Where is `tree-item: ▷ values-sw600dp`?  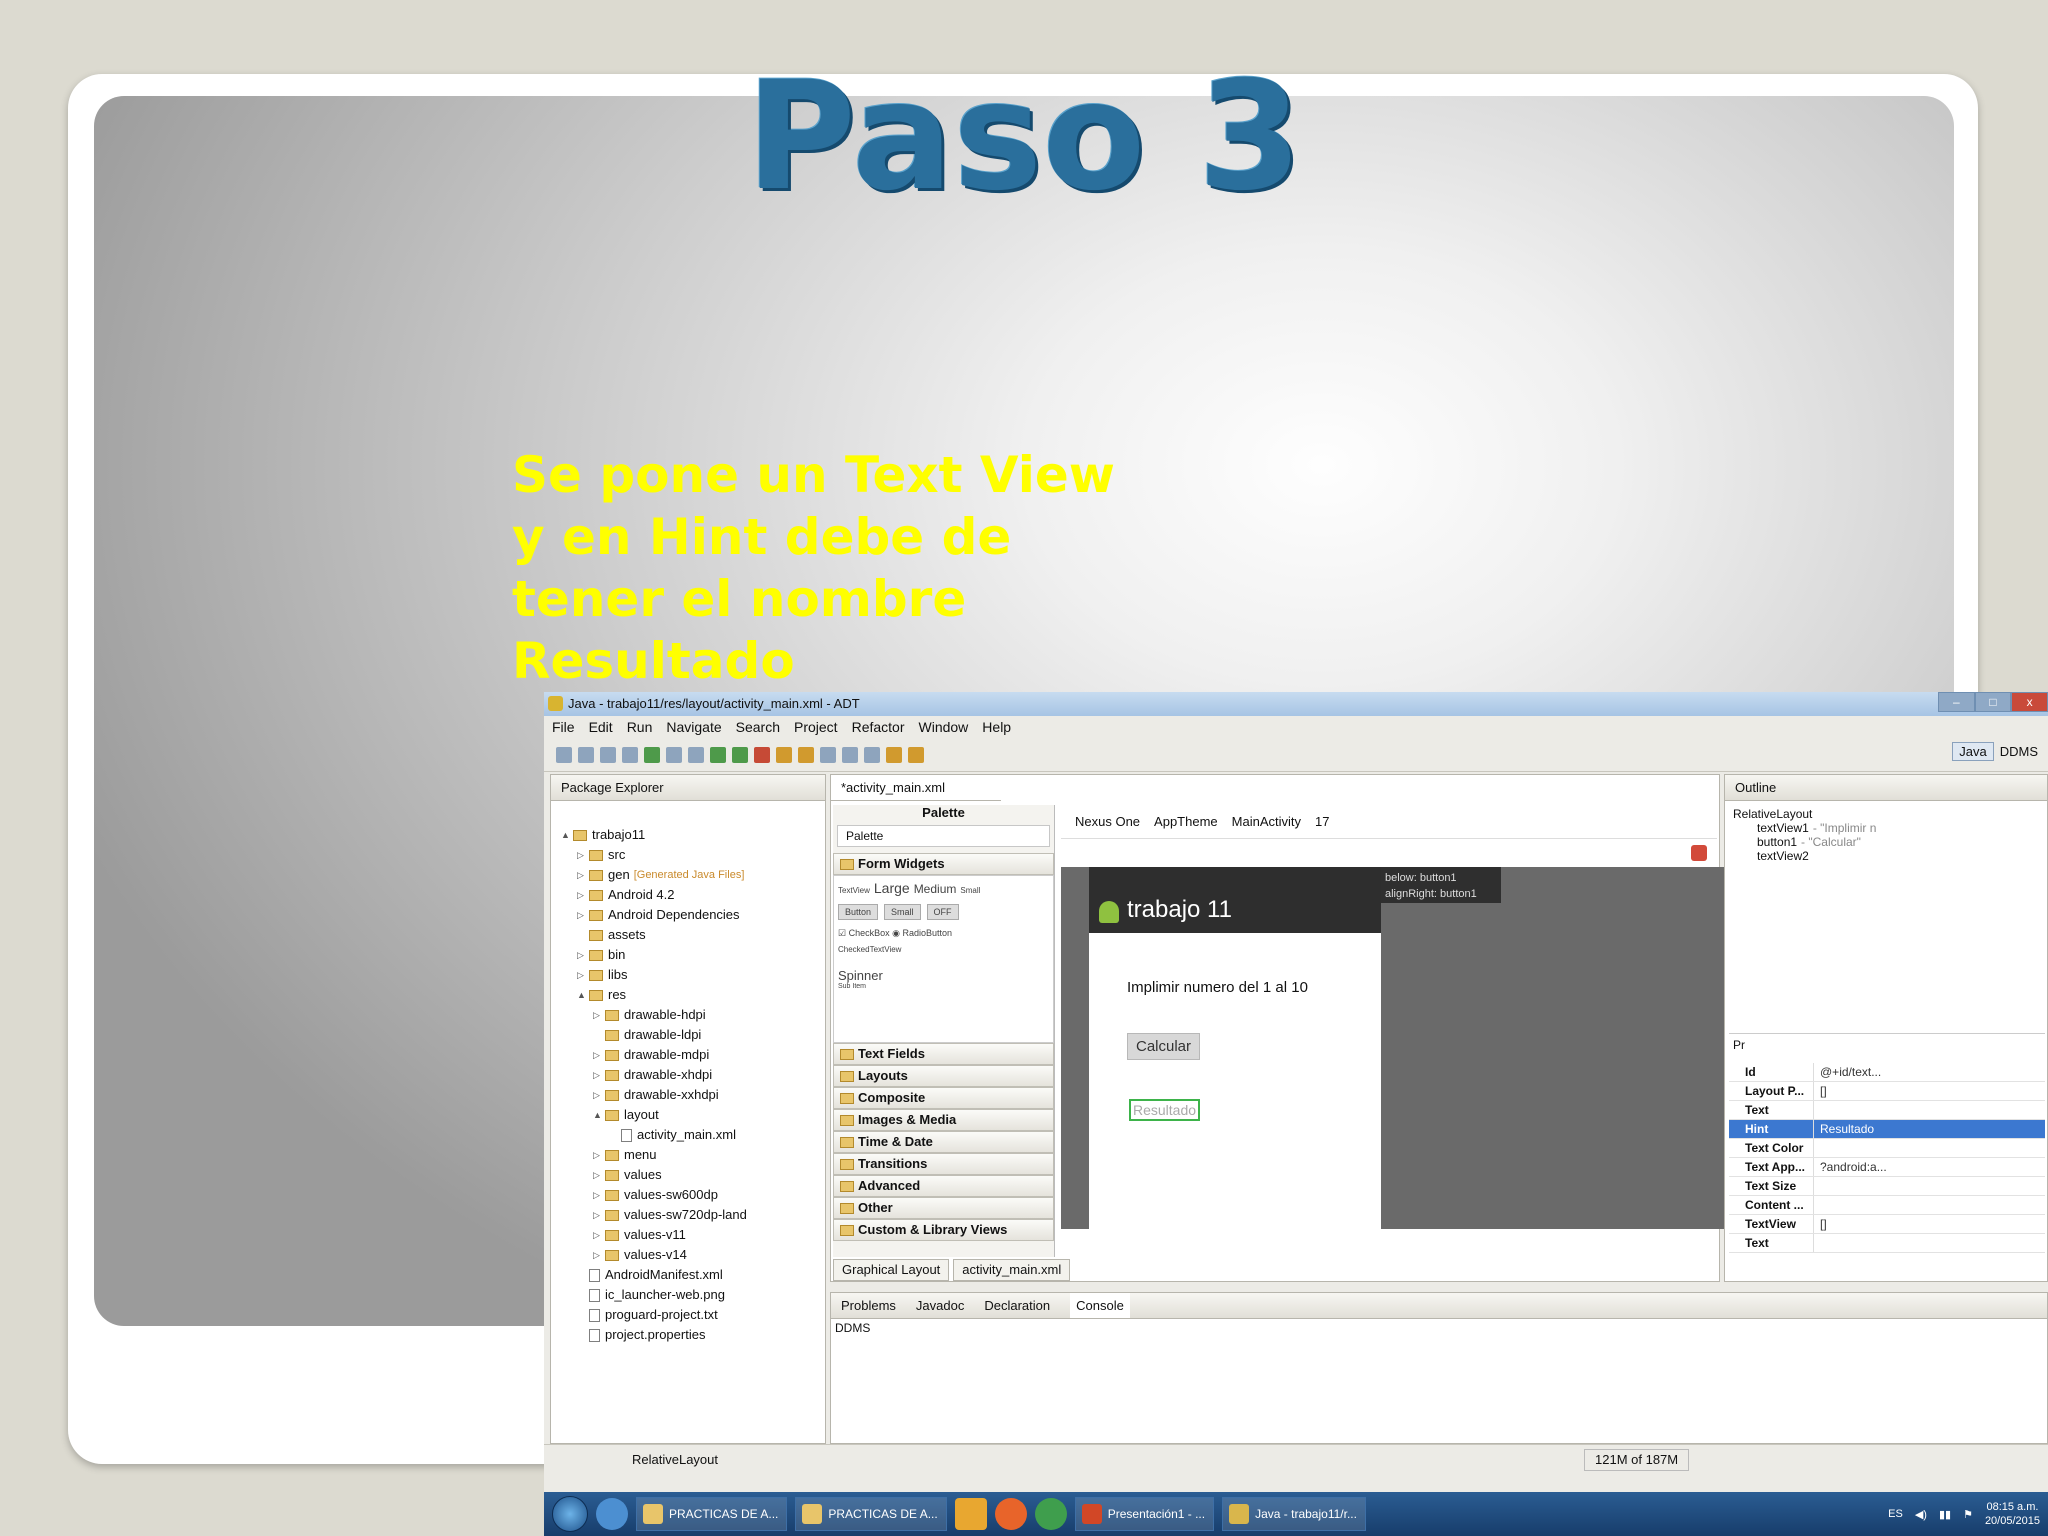
tree-item: ▷ values-sw600dp is located at coordinates (688, 1195).